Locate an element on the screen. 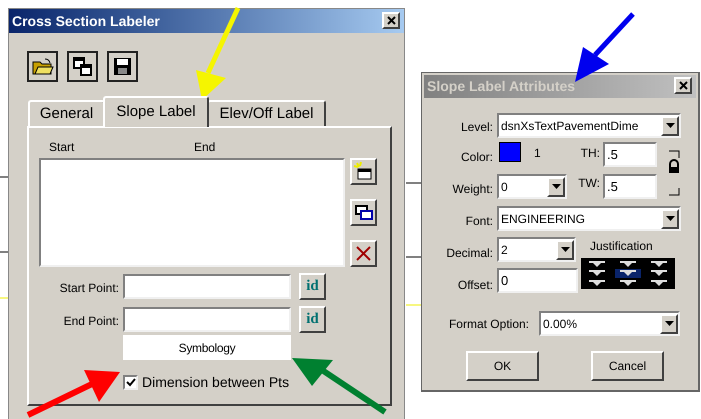 The width and height of the screenshot is (701, 419). save-button is located at coordinates (122, 66).